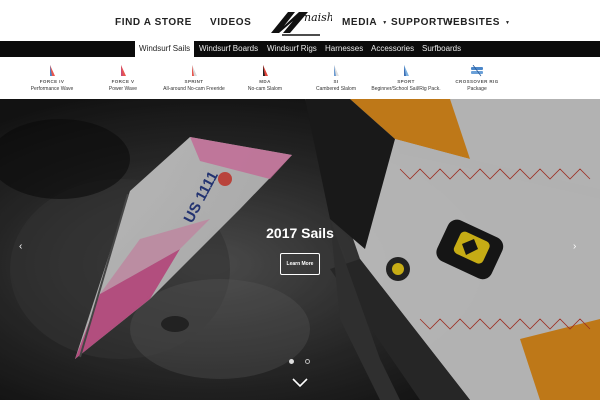 This screenshot has height=400, width=600. Describe the element at coordinates (417, 22) in the screenshot. I see `nav-support-label: SUPPORT` at that location.